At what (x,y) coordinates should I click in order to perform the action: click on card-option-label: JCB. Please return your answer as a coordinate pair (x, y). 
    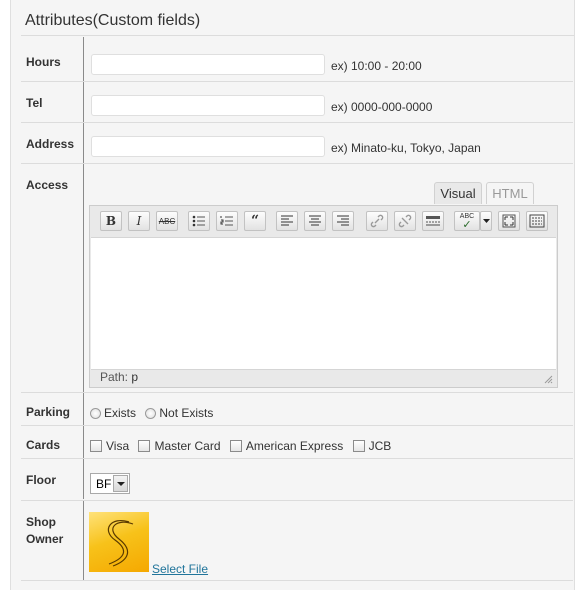
    Looking at the image, I should click on (380, 446).